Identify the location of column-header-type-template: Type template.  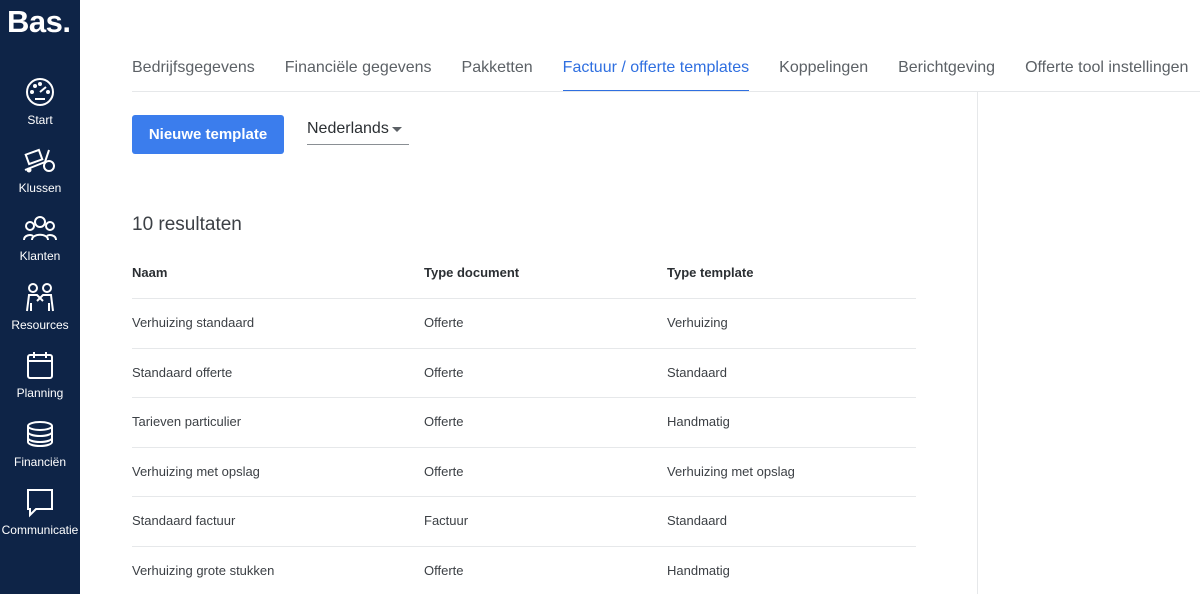
(710, 272).